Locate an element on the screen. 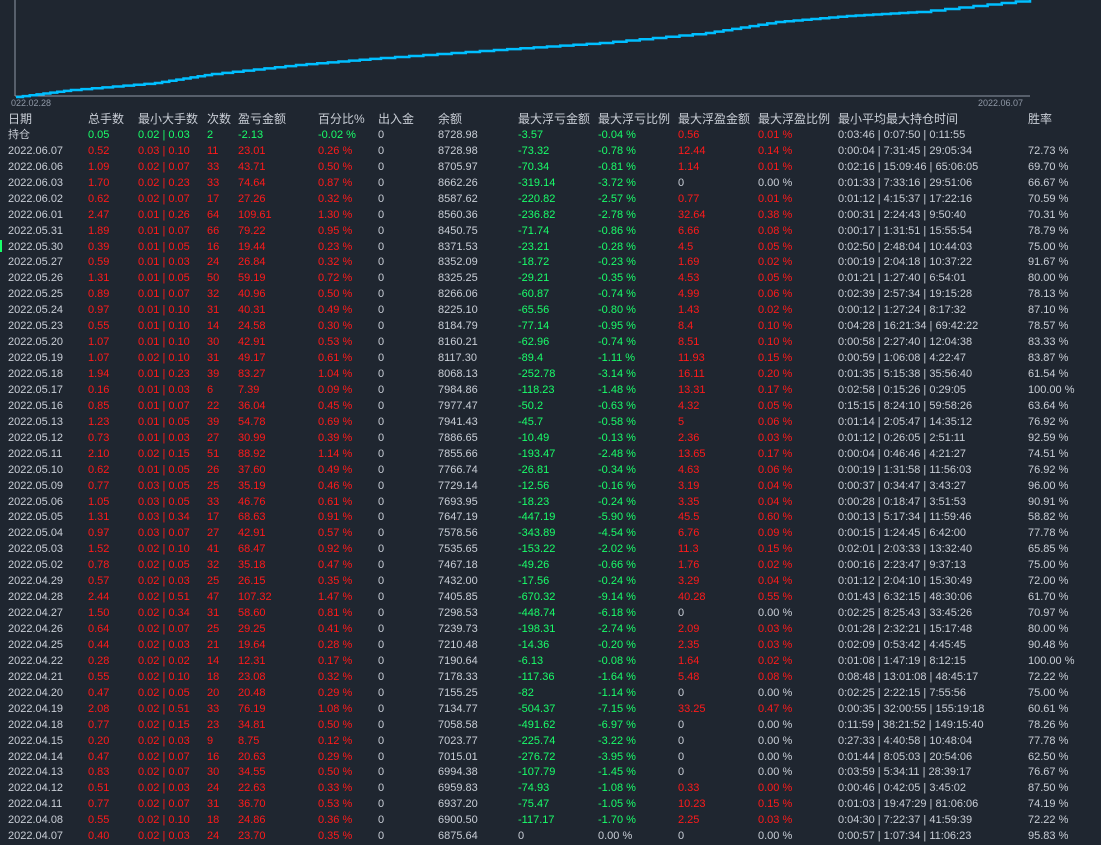 Image resolution: width=1101 pixels, height=845 pixels. total-lots-cell: 0.85 is located at coordinates (99, 405).